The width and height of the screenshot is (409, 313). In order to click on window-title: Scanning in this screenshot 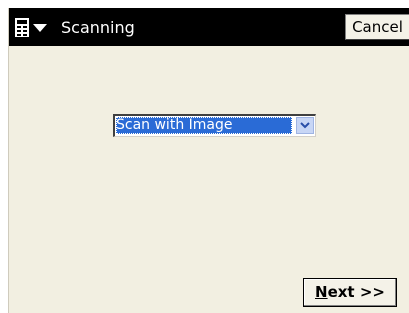, I will do `click(98, 27)`.